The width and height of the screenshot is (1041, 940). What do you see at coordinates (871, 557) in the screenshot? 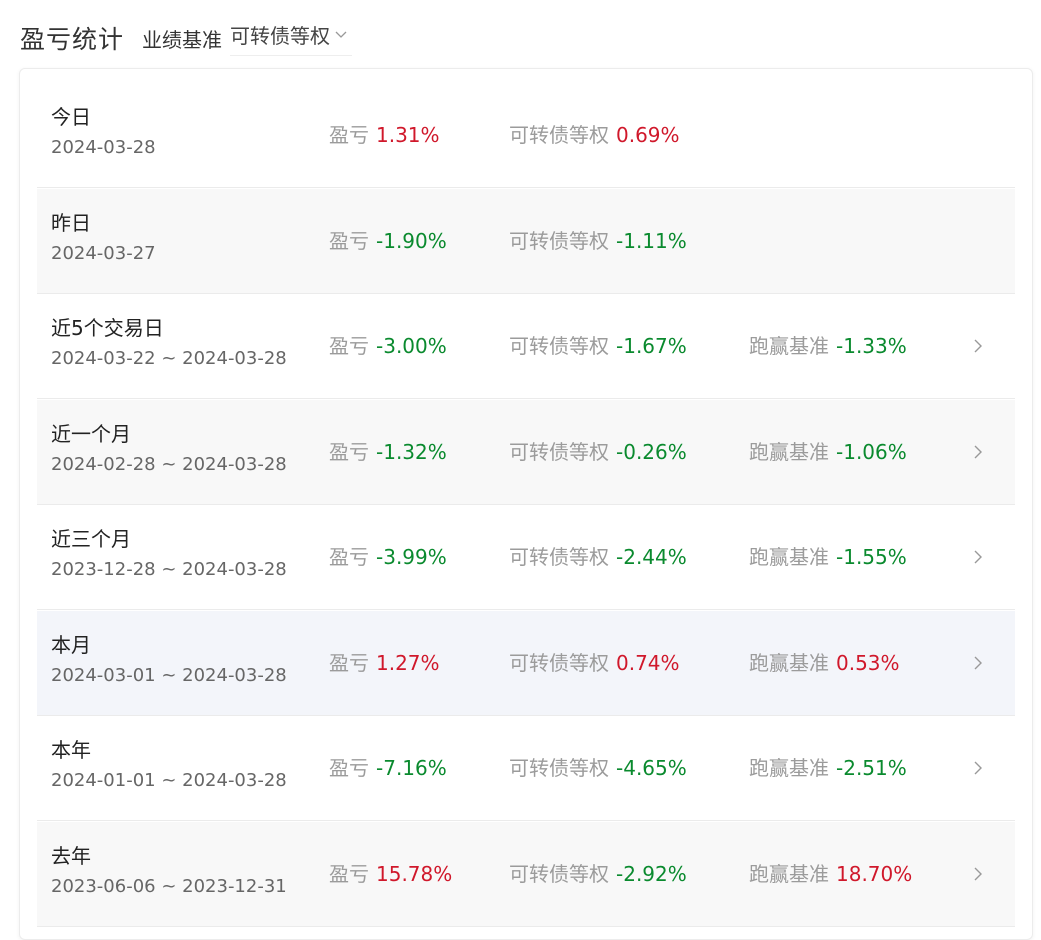
I see `excess-return-value: -1.55%` at bounding box center [871, 557].